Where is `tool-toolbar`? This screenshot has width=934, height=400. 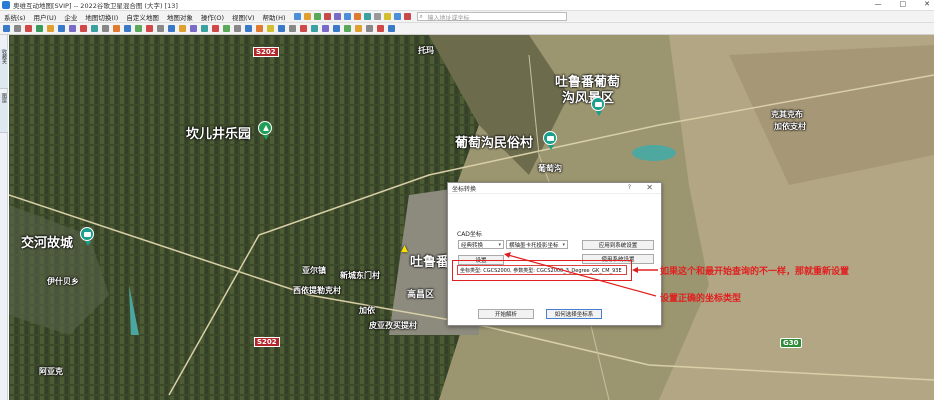
tool-toolbar is located at coordinates (467, 29).